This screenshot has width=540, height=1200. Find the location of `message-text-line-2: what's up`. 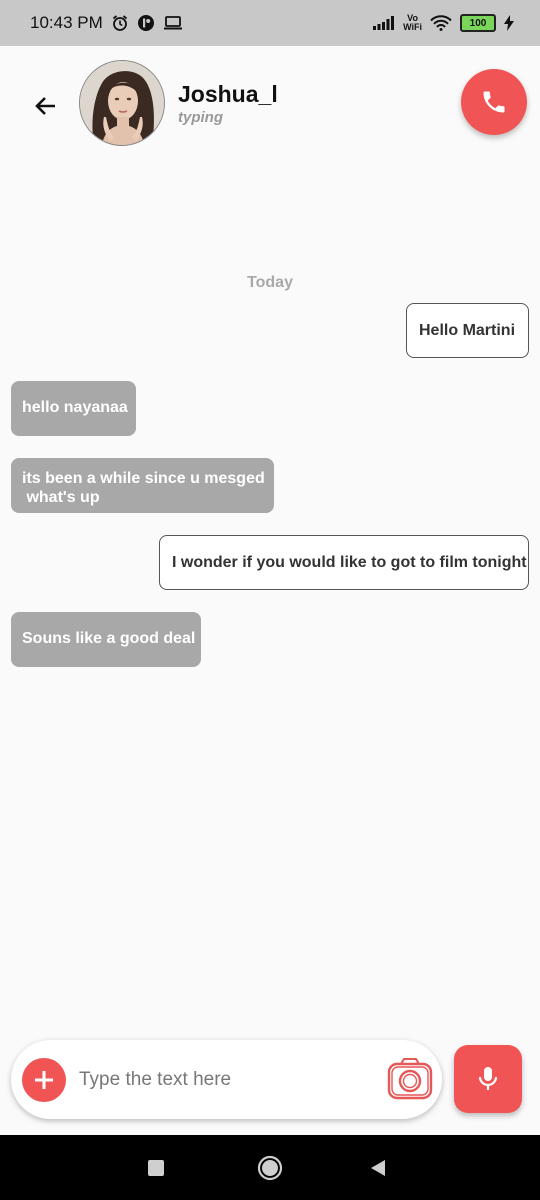

message-text-line-2: what's up is located at coordinates (61, 497).